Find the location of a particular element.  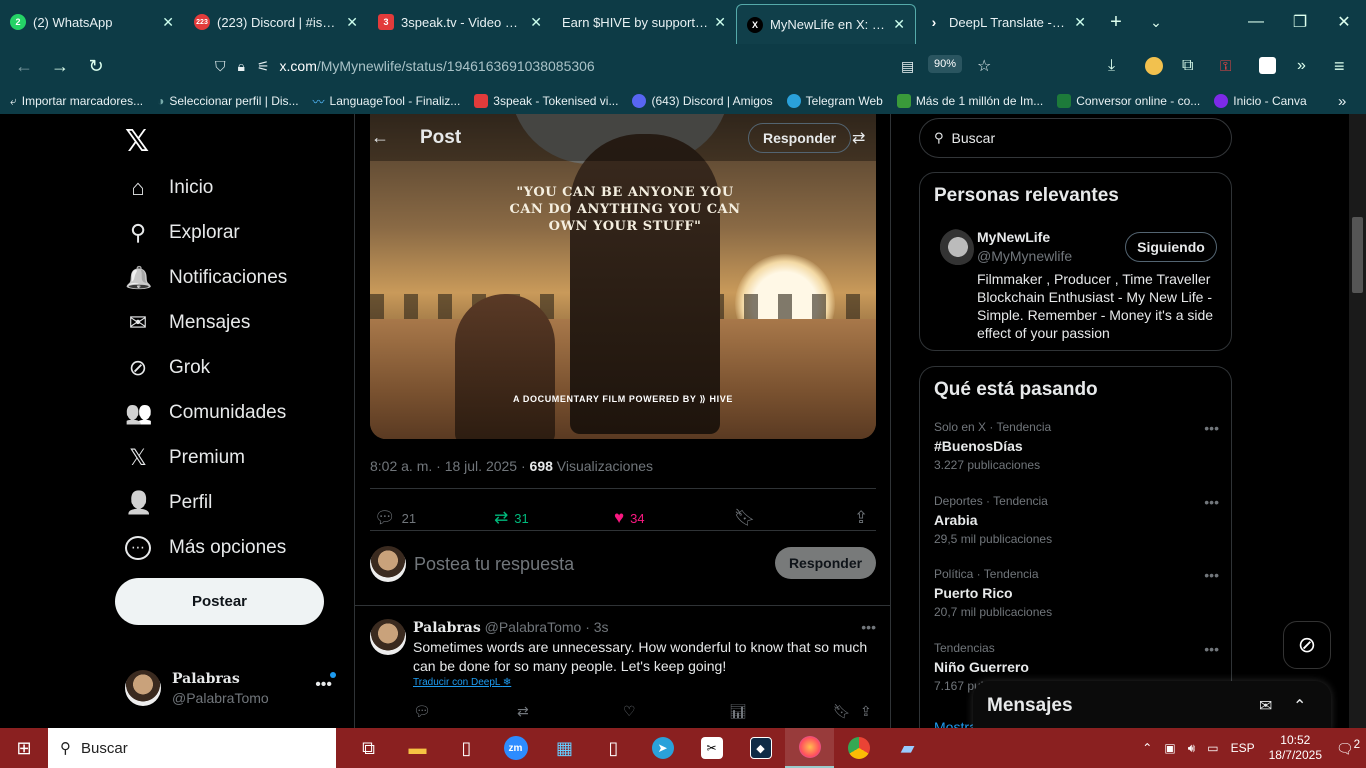

account-switcher: Palabras @PalabraTomo ••• is located at coordinates (232, 688).